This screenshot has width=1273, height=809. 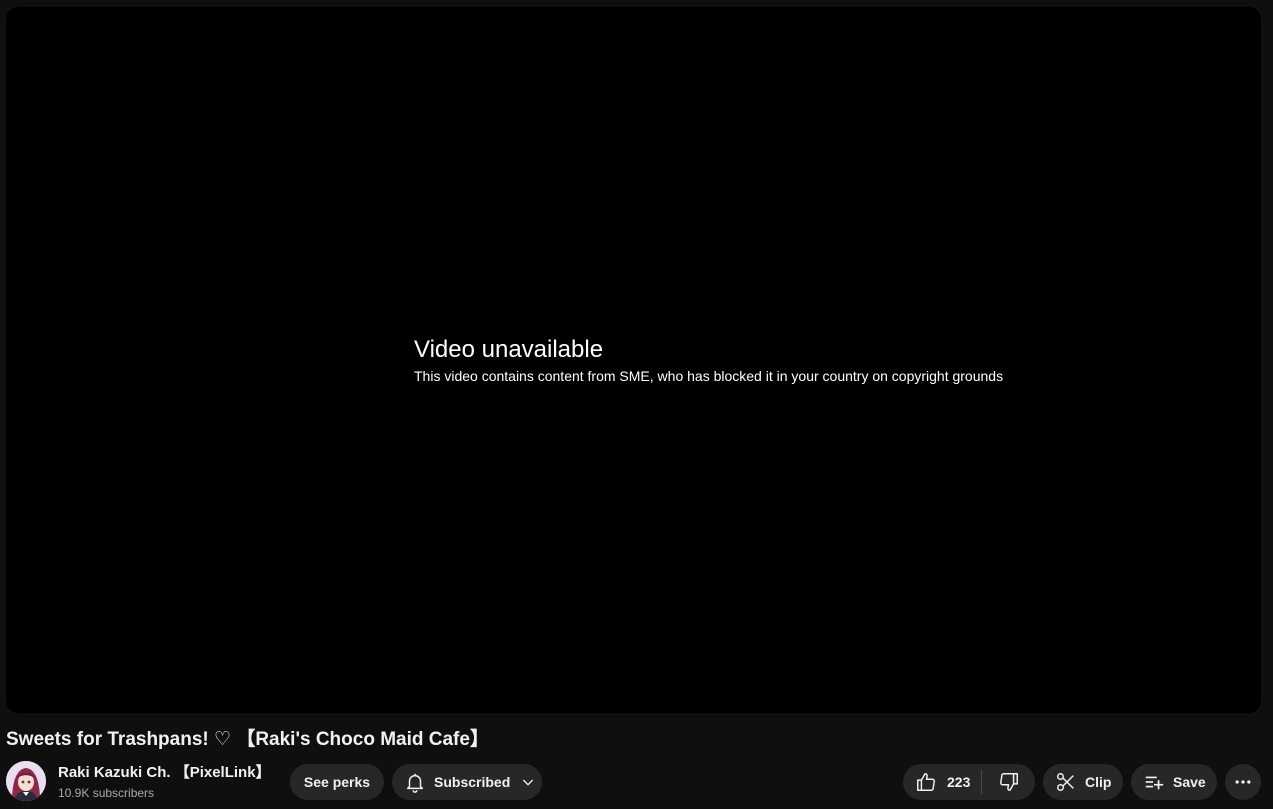 I want to click on channel-name: Raki Kazuki Ch. 【PixelLink】, so click(x=164, y=773).